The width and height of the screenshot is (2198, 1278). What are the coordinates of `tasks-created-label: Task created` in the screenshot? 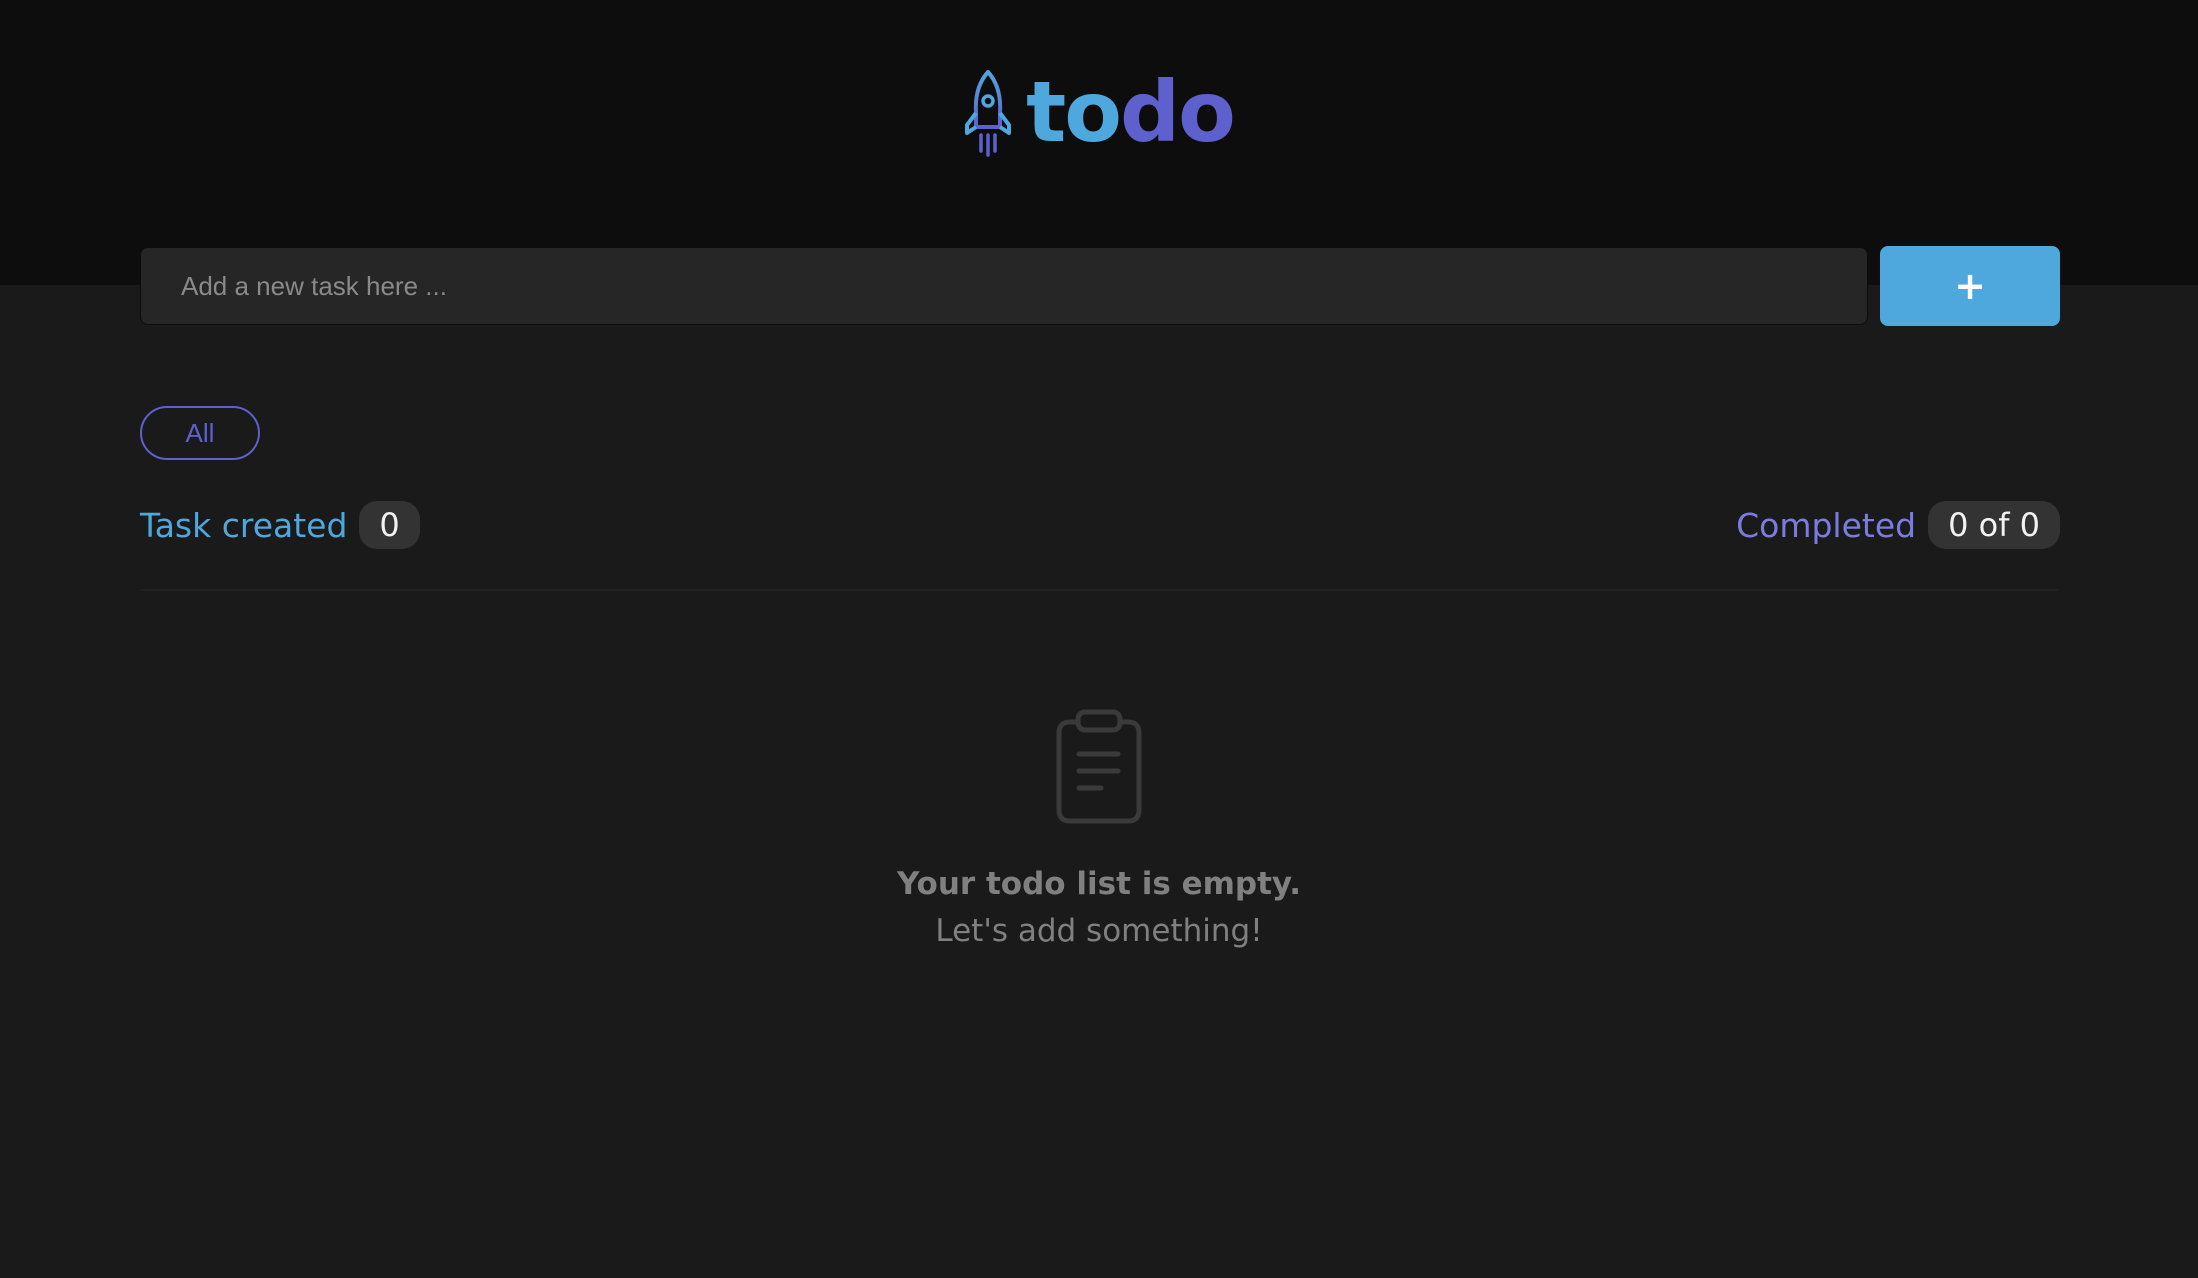 It's located at (244, 525).